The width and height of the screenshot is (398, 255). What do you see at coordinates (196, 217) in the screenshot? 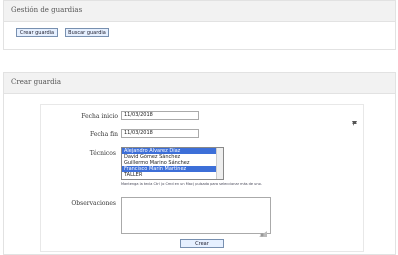
I see `observations-textarea` at bounding box center [196, 217].